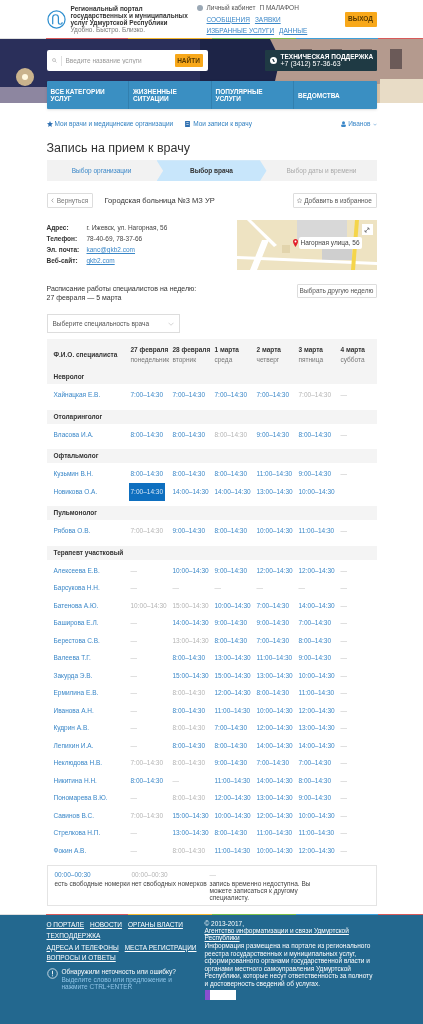 The width and height of the screenshot is (423, 1024). I want to click on map-pin-icon, so click(295, 243).